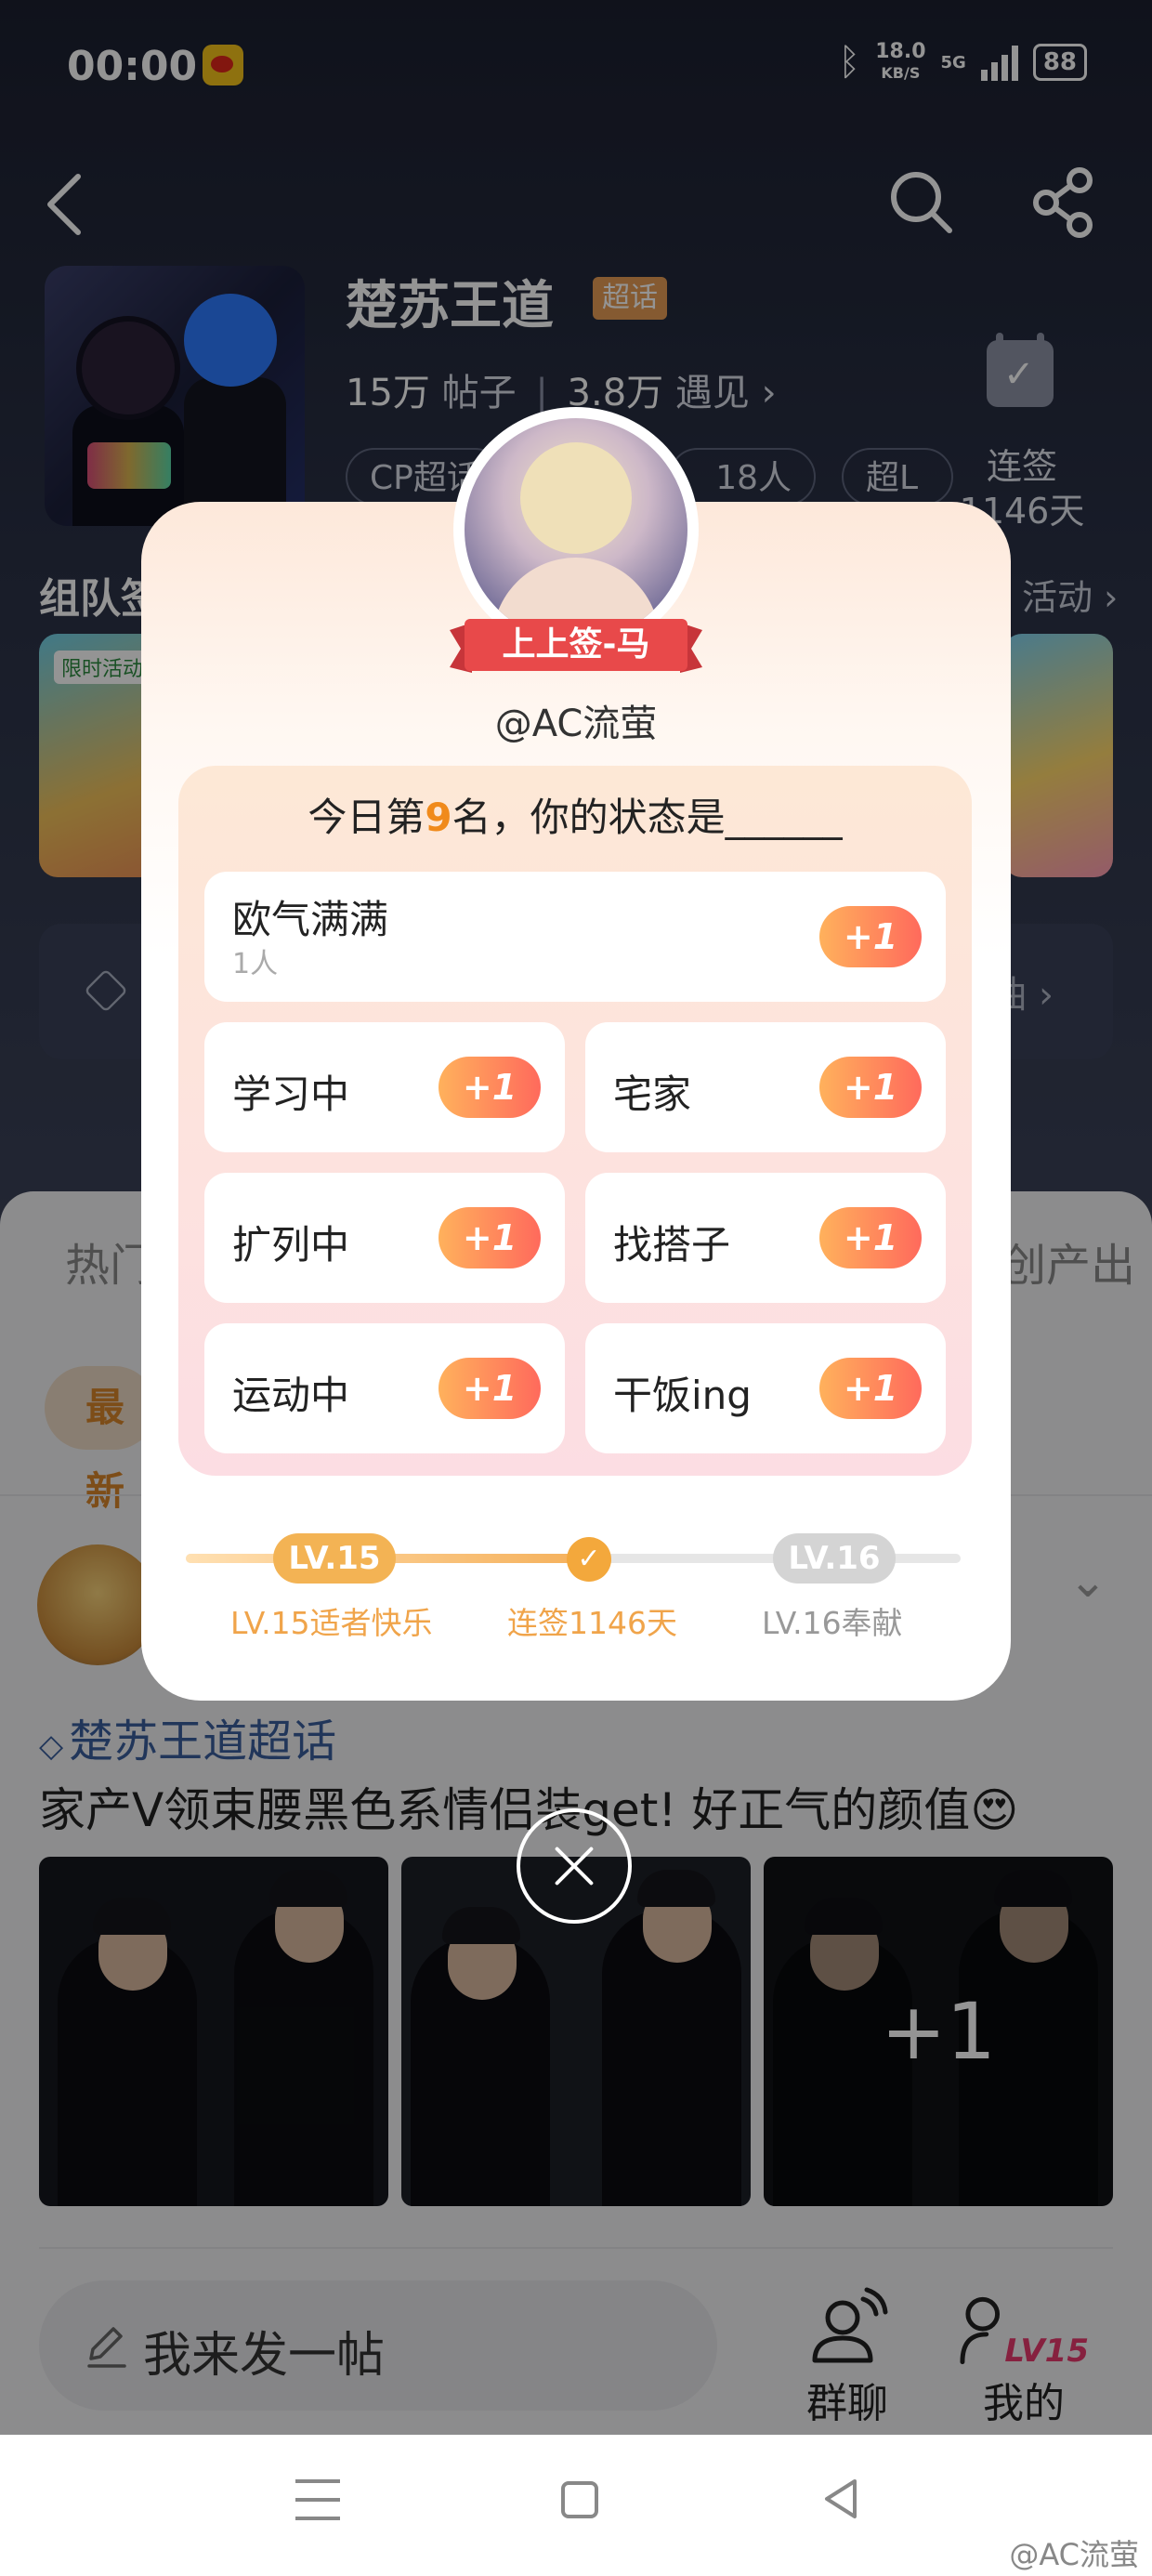 This screenshot has width=1152, height=2576. Describe the element at coordinates (384, 1388) in the screenshot. I see `status-option-exercise: 运动中 +1` at that location.